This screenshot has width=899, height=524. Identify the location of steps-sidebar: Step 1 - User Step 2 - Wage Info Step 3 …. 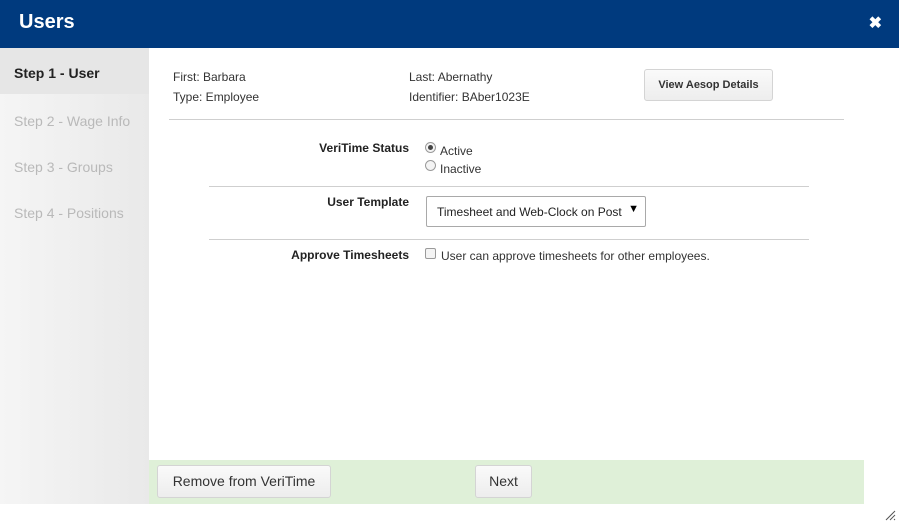
(74, 276).